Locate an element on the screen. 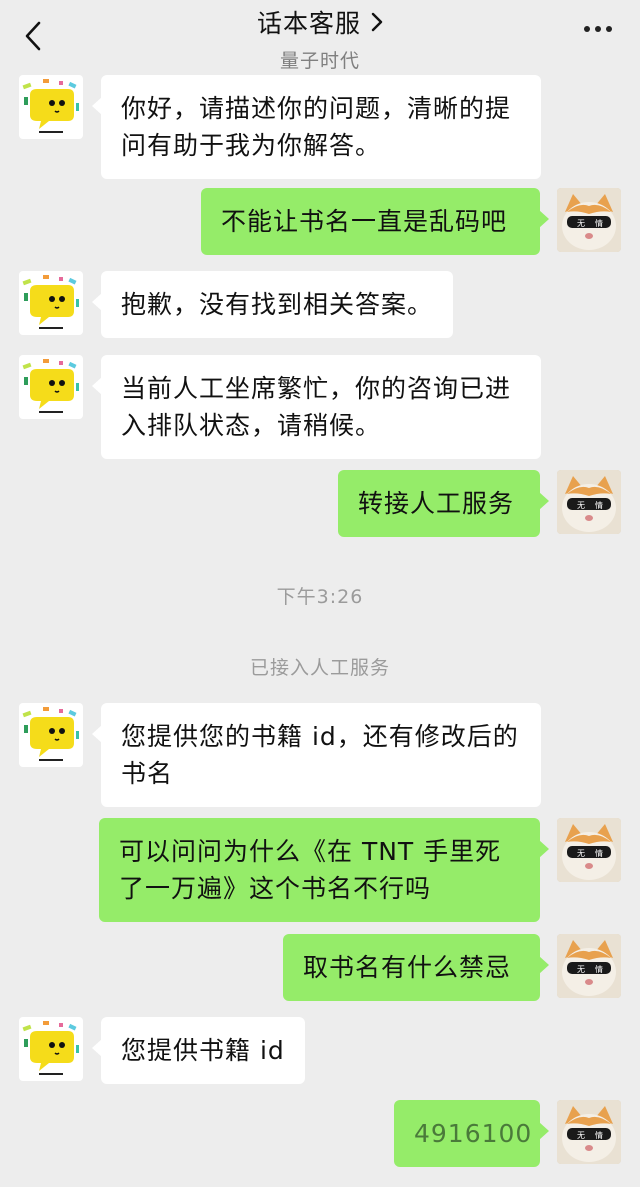 This screenshot has width=640, height=1187. message-text: 当前人工坐席繁忙，你的咨询已进入排队状态，请稍候。 is located at coordinates (316, 407).